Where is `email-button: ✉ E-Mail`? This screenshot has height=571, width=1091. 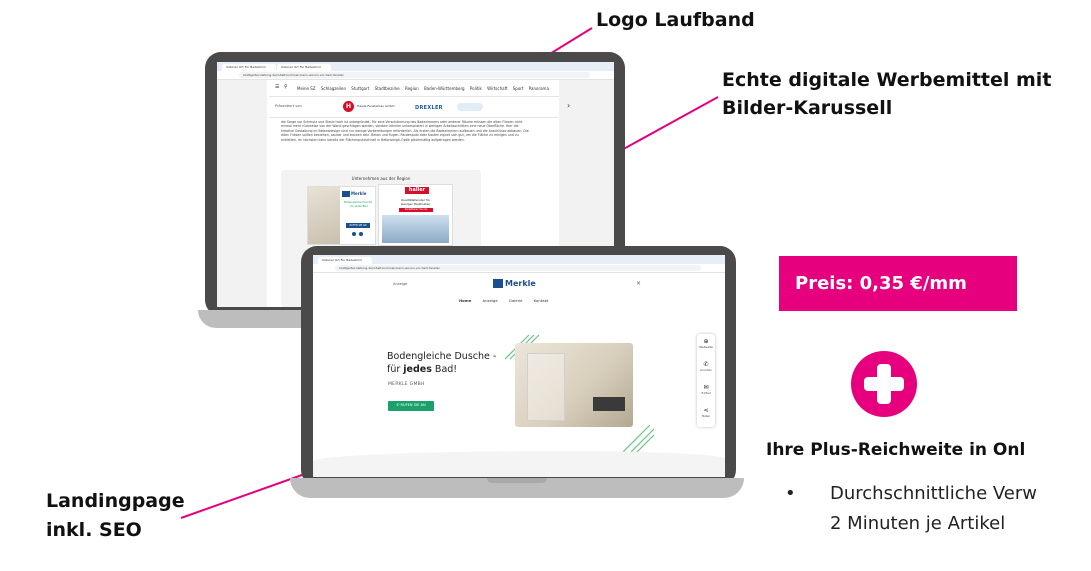 email-button: ✉ E-Mail is located at coordinates (706, 389).